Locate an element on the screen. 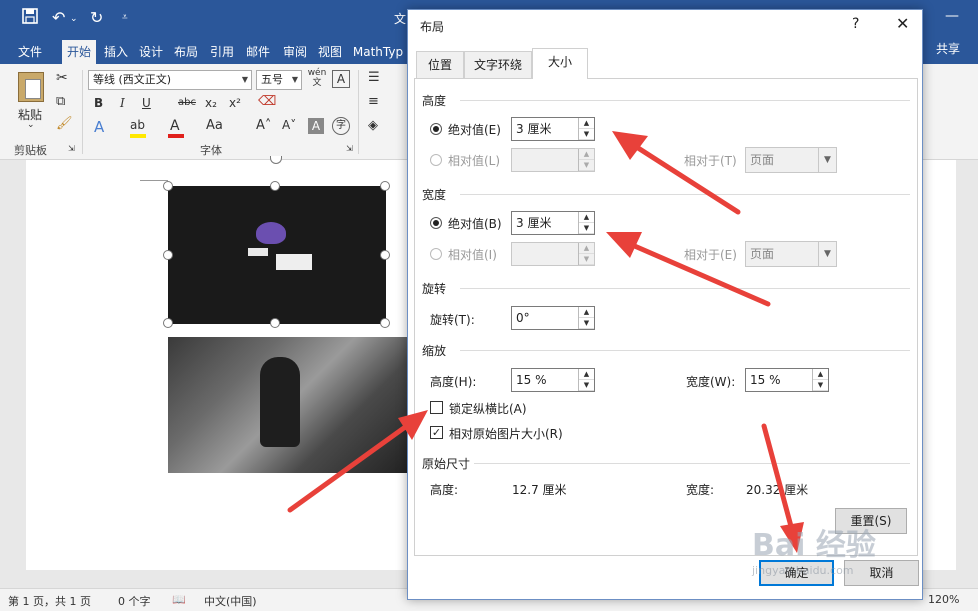 Image resolution: width=978 pixels, height=611 pixels. tab-text-wrapping: 文字环绕 is located at coordinates (498, 64).